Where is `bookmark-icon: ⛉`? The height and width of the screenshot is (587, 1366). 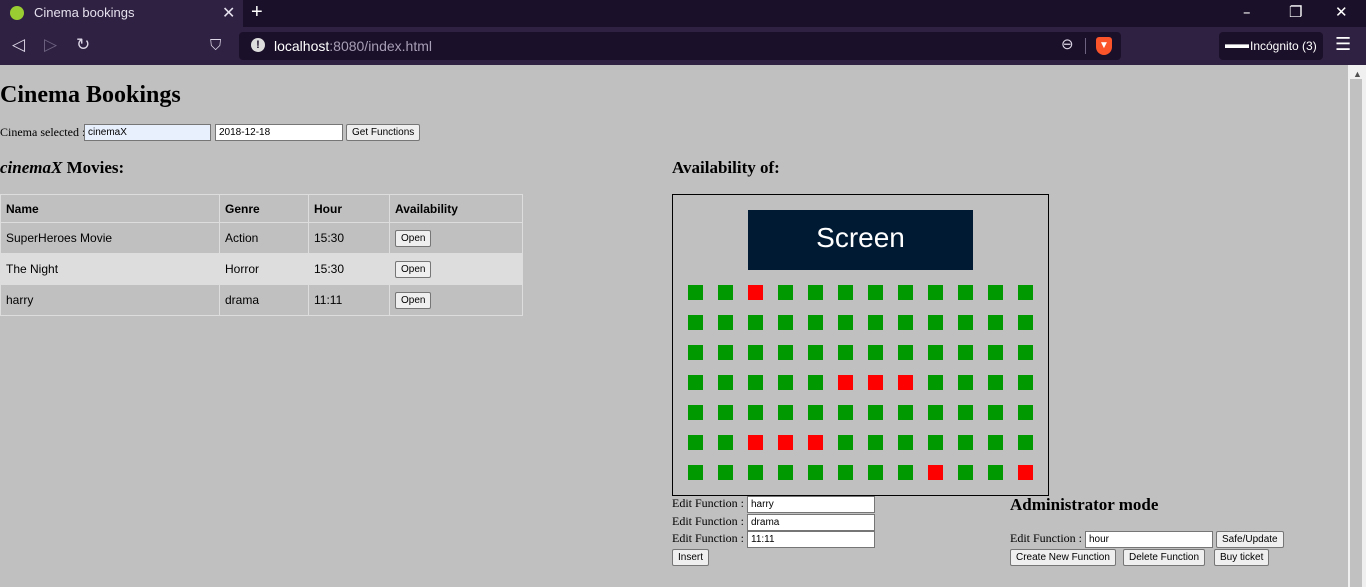
bookmark-icon: ⛉ is located at coordinates (215, 45).